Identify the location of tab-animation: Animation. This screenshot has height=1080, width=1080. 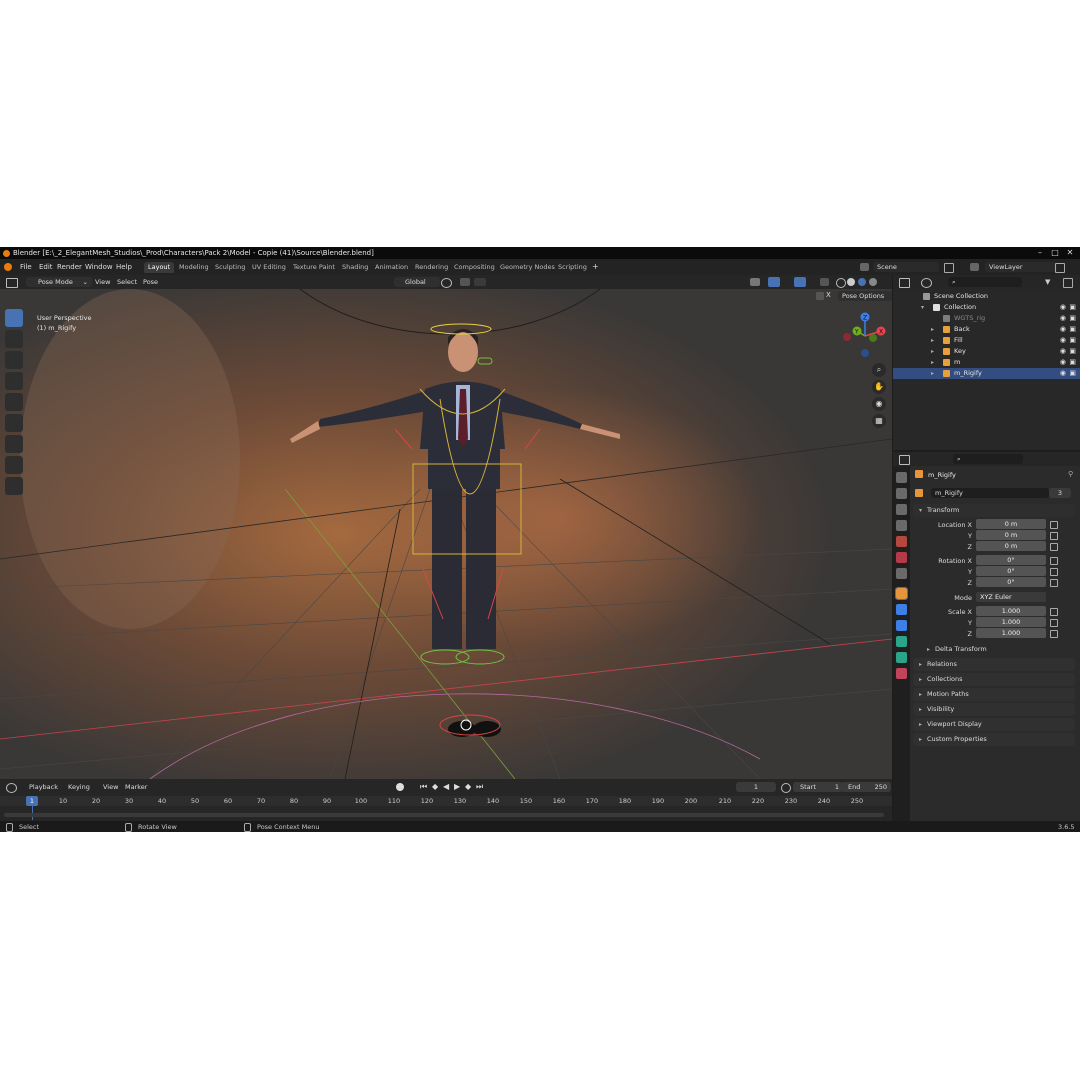
(391, 267).